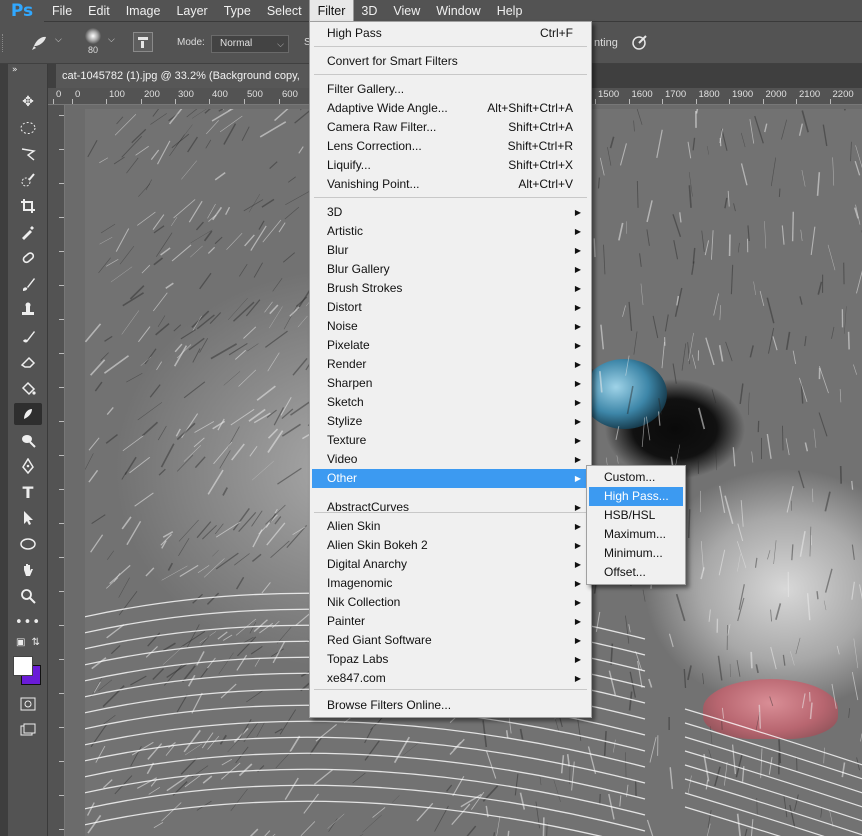 This screenshot has width=862, height=836. Describe the element at coordinates (450, 564) in the screenshot. I see `filter-plugin-item: Digital Anarchy ▶` at that location.